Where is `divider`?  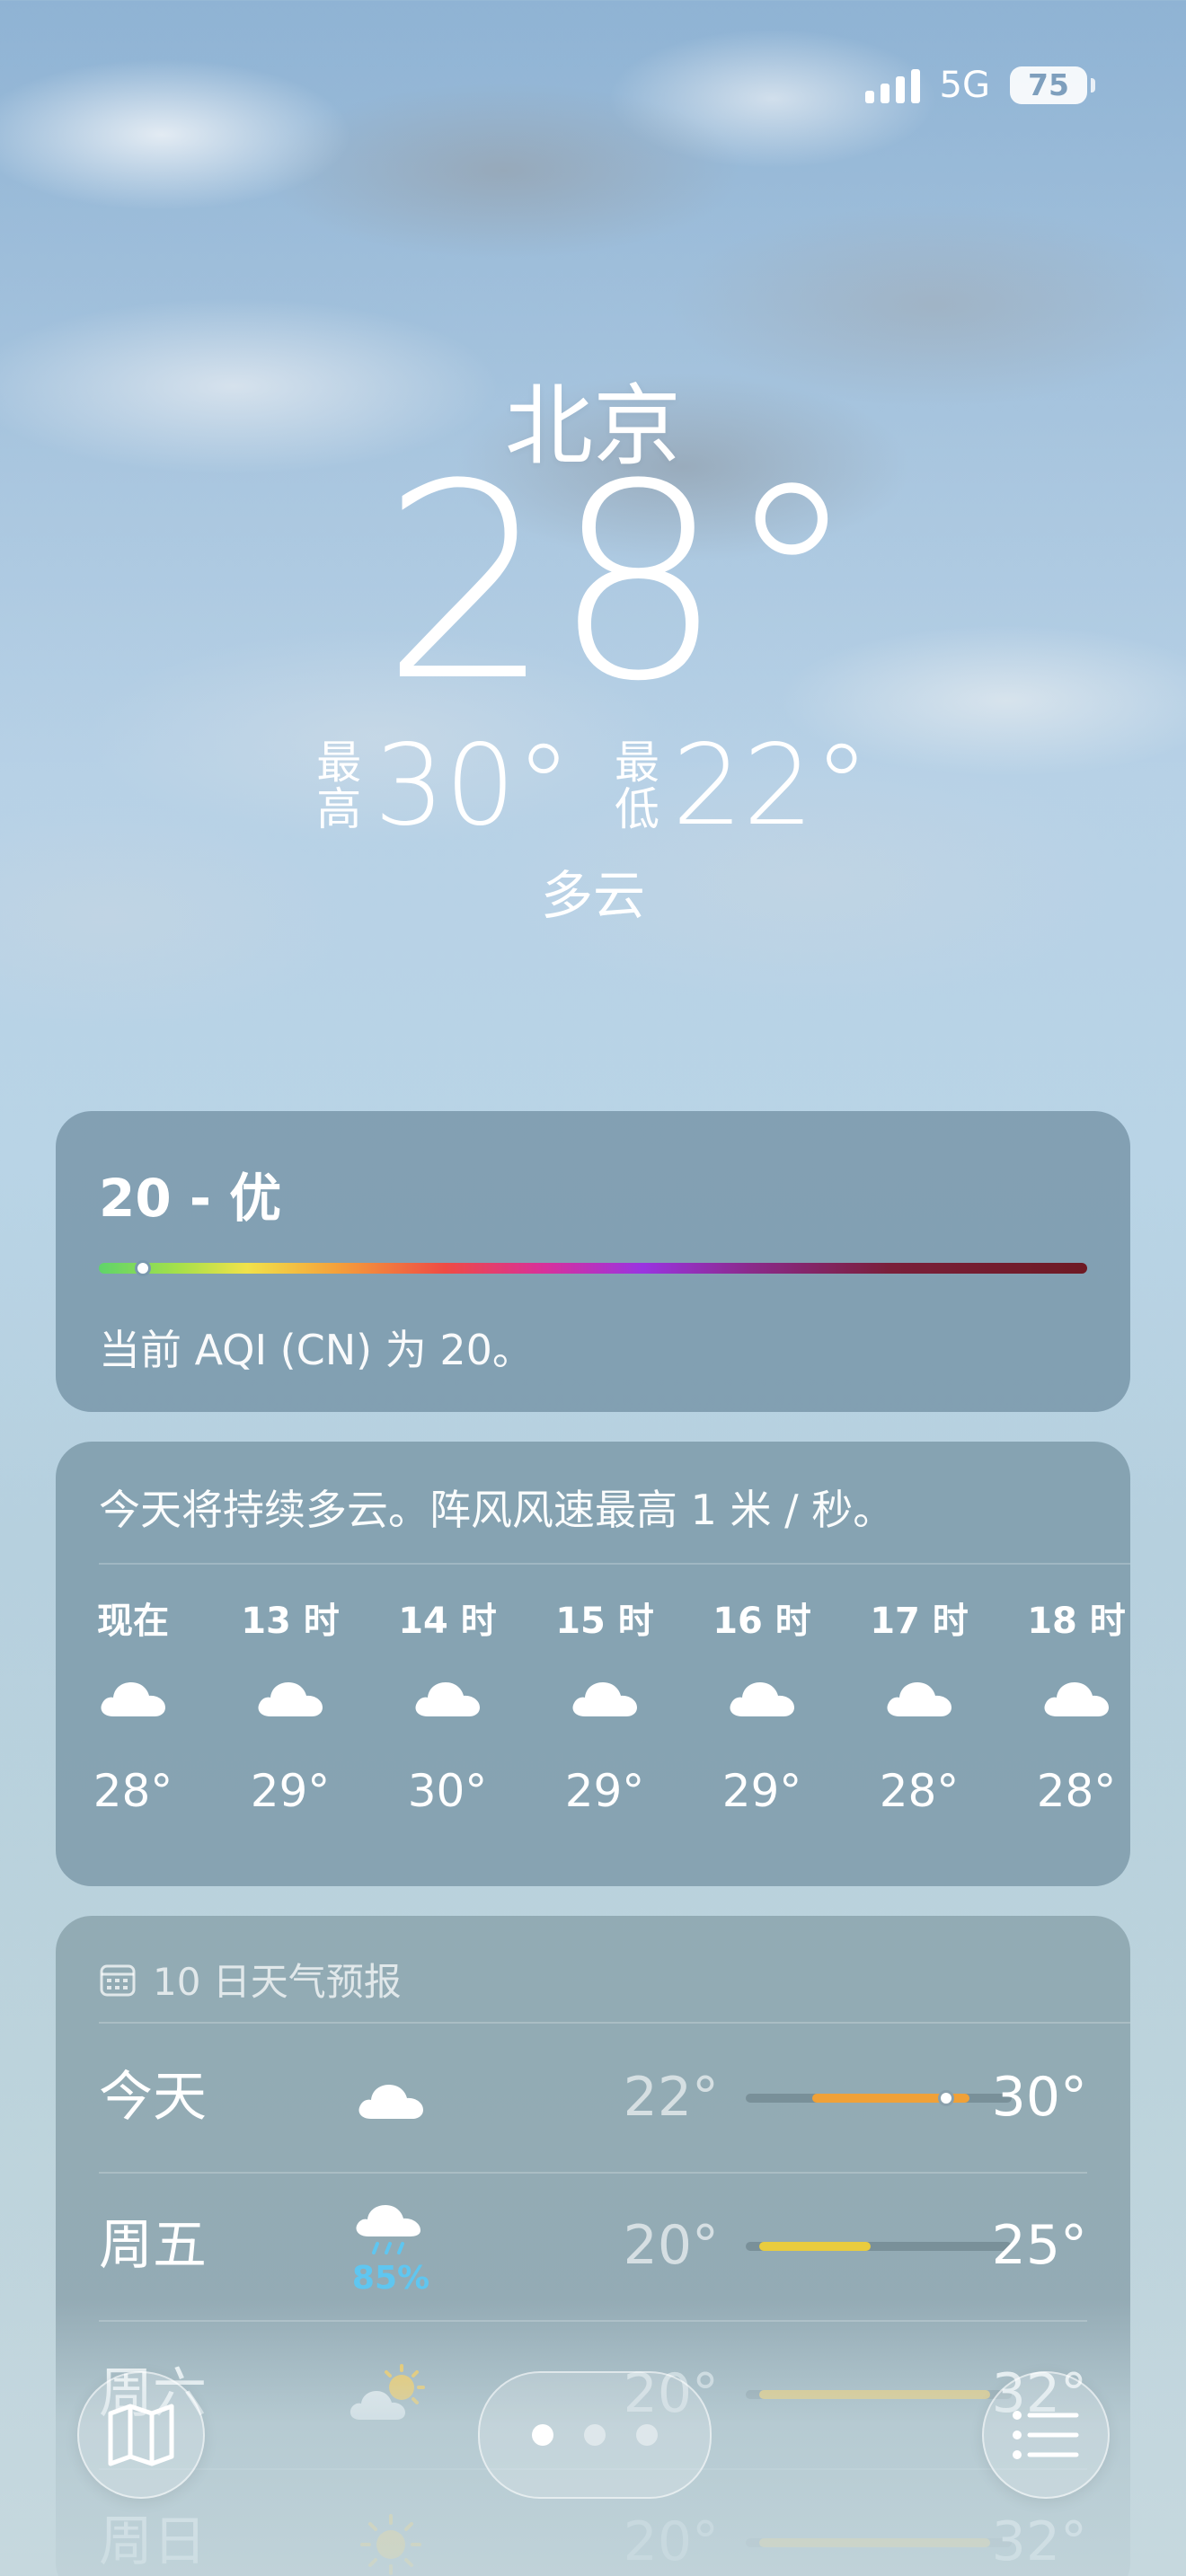
divider is located at coordinates (614, 1564).